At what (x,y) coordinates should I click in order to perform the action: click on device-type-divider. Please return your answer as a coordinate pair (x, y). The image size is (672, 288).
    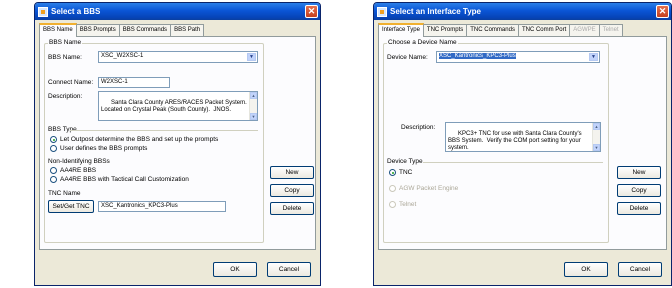
    Looking at the image, I should click on (513, 162).